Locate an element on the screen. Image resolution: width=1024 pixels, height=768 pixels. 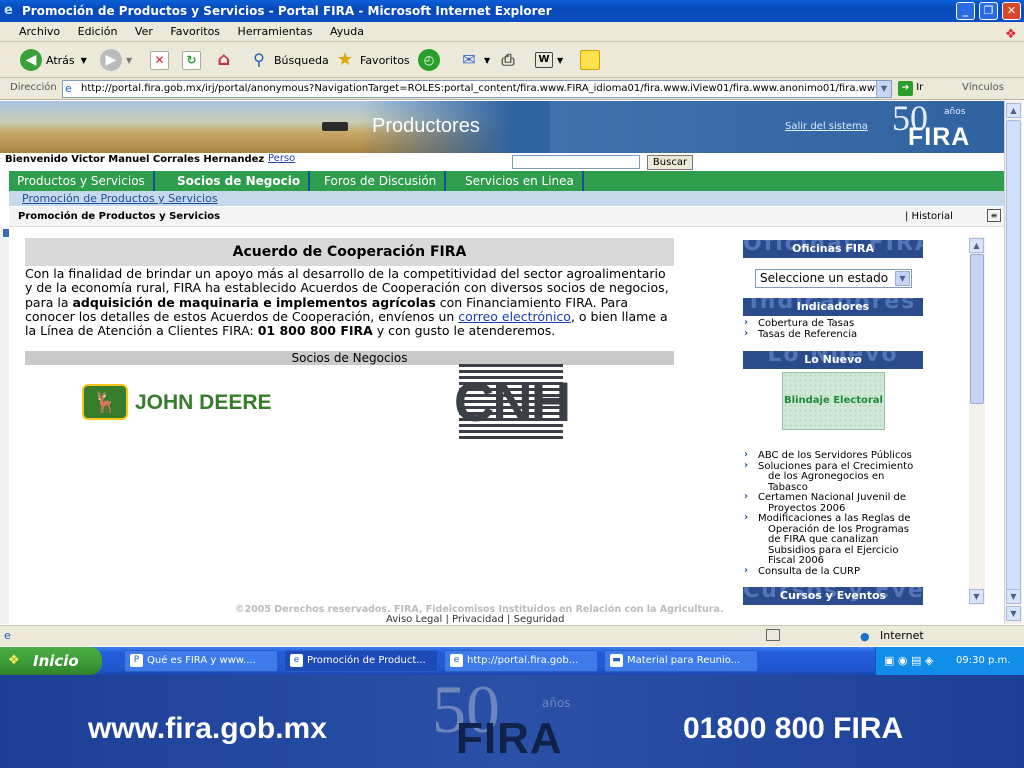
menu-ver: Ver is located at coordinates (144, 30).